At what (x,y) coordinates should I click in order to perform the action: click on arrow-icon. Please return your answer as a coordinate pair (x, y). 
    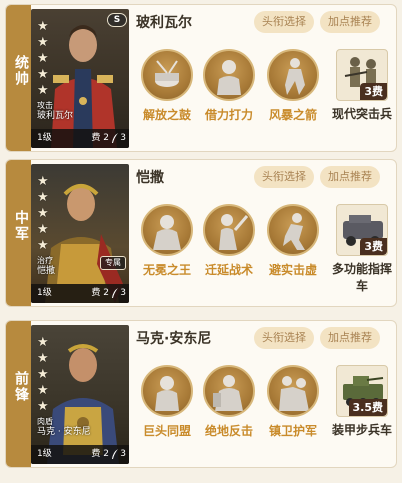
    Looking at the image, I should click on (293, 75).